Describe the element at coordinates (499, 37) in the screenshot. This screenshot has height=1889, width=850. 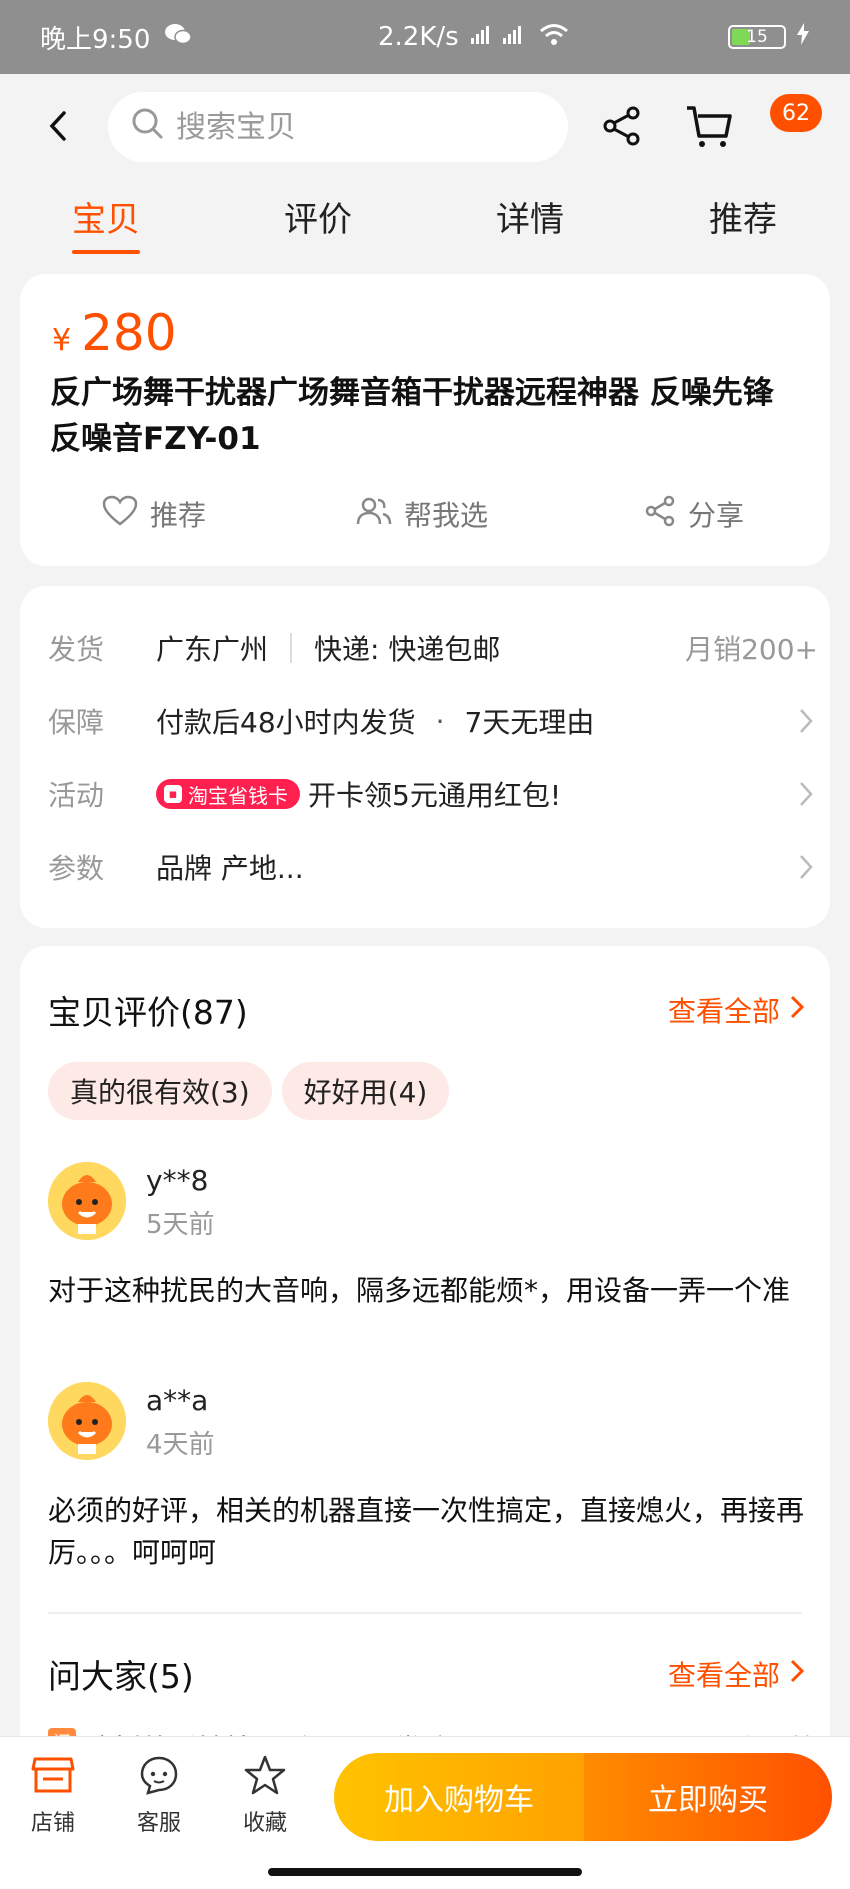
I see `signal-icon` at that location.